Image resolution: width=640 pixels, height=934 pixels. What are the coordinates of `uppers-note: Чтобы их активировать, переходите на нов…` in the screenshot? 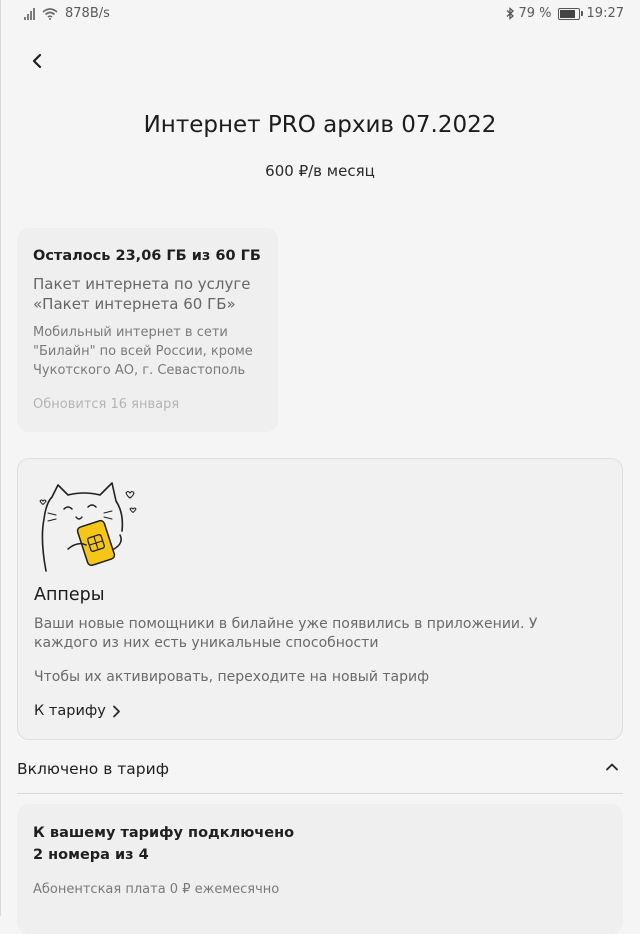 It's located at (232, 677).